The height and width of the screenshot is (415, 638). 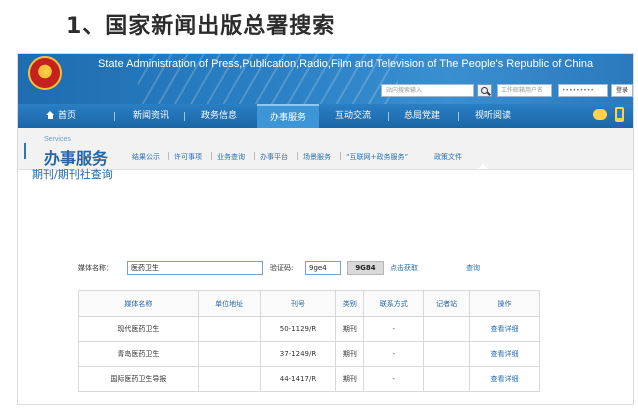 I want to click on active-pointer-icon, so click(x=483, y=166).